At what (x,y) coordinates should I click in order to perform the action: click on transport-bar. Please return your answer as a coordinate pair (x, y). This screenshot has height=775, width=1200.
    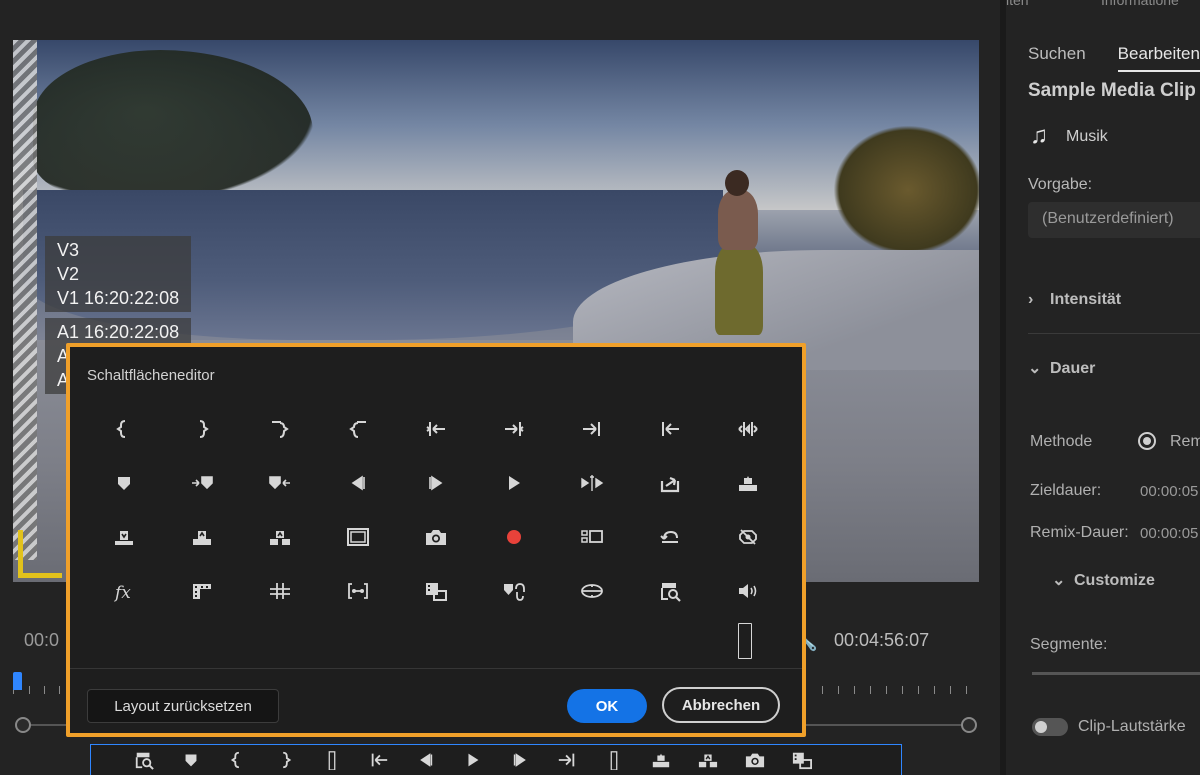
    Looking at the image, I should click on (496, 759).